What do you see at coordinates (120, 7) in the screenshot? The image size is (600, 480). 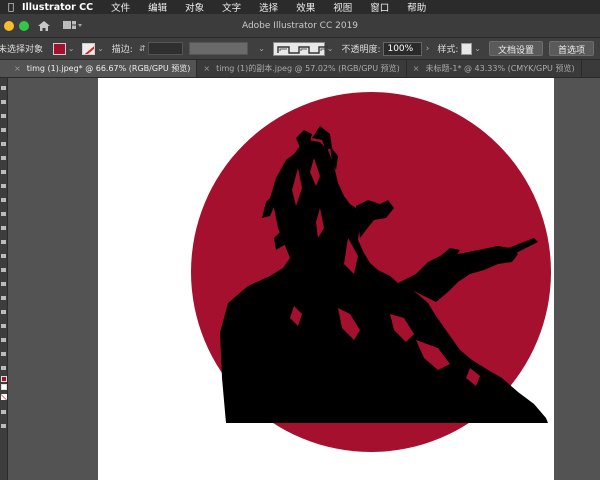 I see `menu-file: 文件` at bounding box center [120, 7].